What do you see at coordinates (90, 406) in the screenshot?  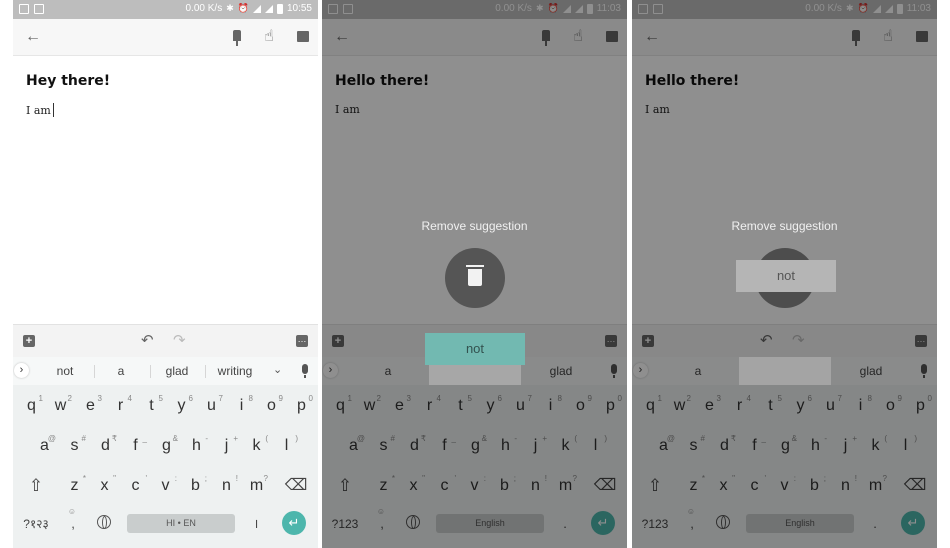 I see `key-e: e3` at bounding box center [90, 406].